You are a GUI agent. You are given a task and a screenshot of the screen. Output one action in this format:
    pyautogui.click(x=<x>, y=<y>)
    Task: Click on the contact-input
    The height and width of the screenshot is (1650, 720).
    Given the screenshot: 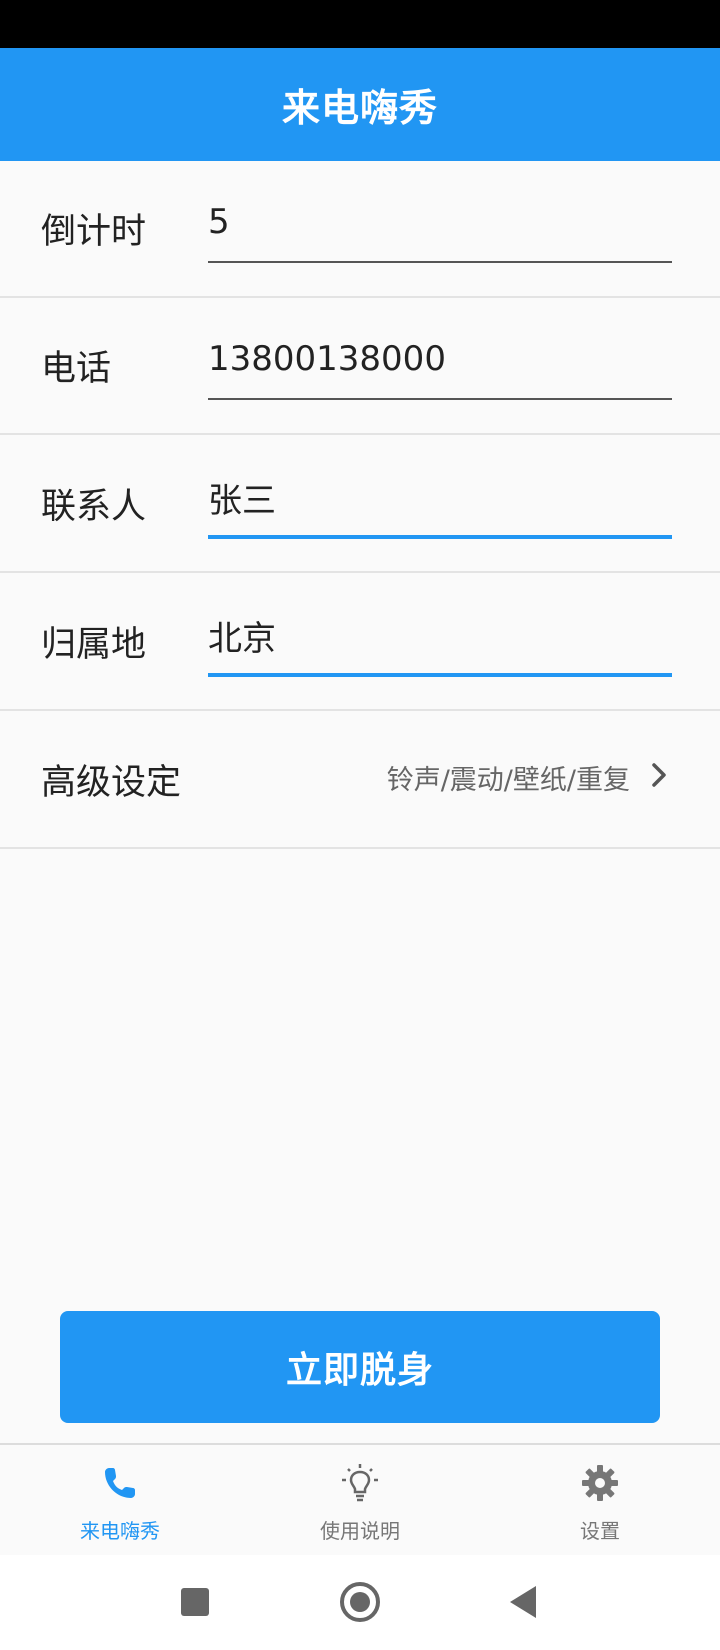 What is the action you would take?
    pyautogui.click(x=440, y=497)
    